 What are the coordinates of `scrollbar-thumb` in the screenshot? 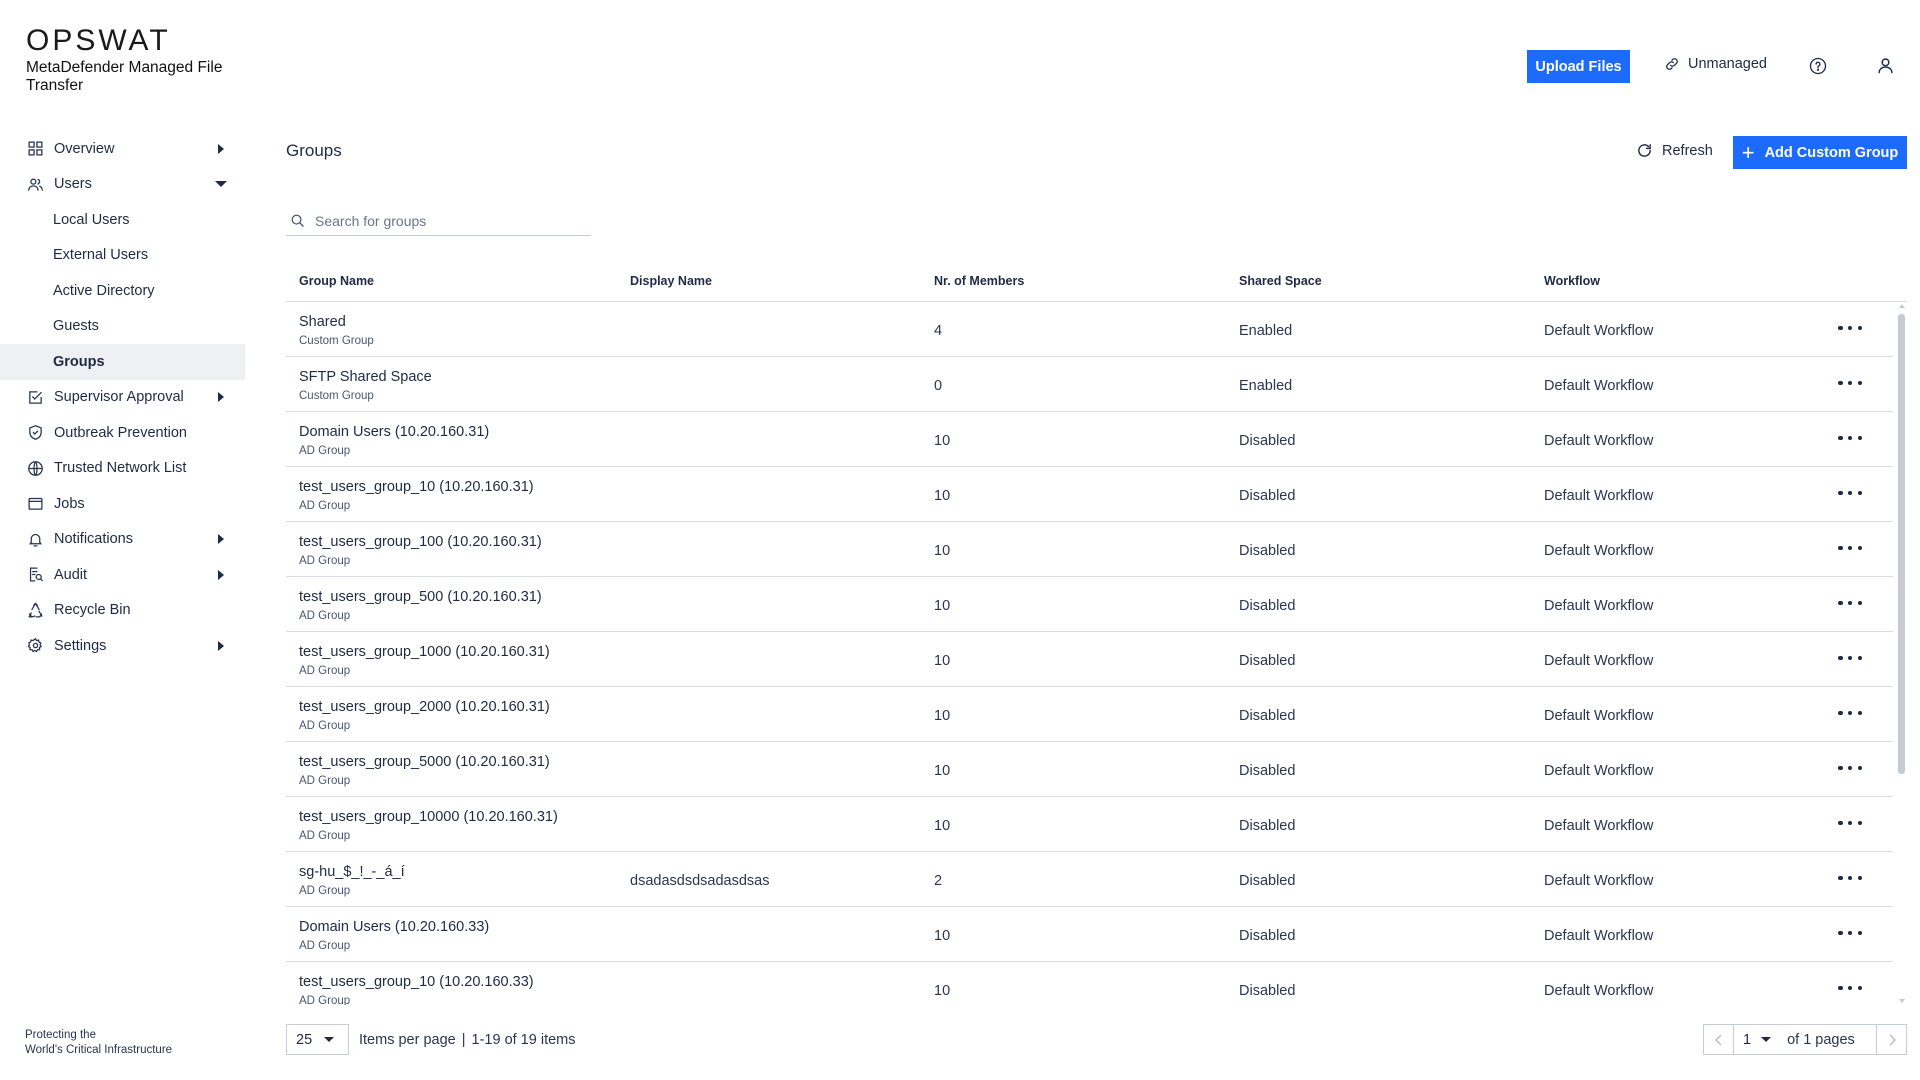 It's located at (1901, 544).